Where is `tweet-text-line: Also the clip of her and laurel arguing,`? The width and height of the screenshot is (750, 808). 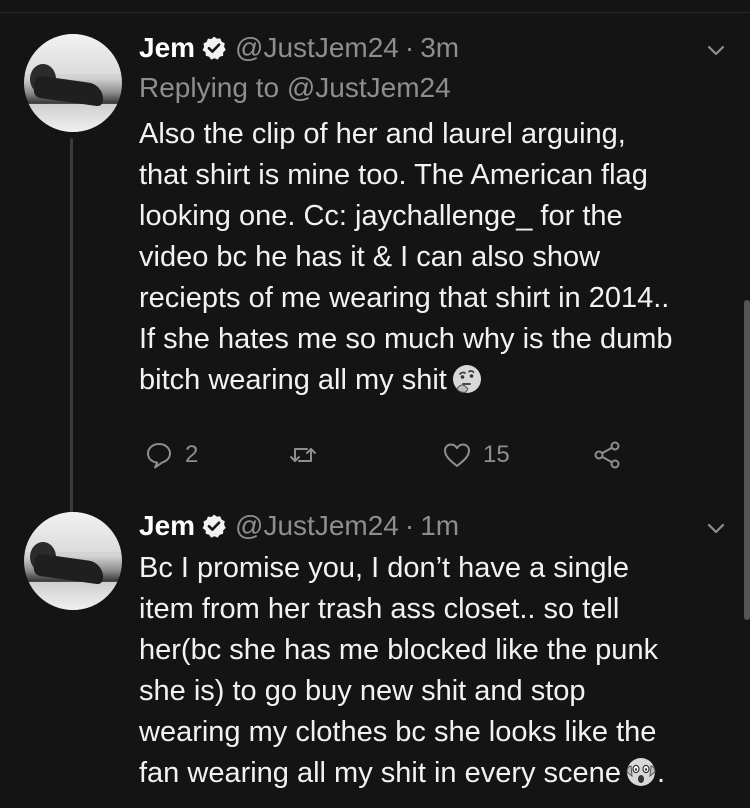
tweet-text-line: Also the clip of her and laurel arguing, is located at coordinates (382, 134).